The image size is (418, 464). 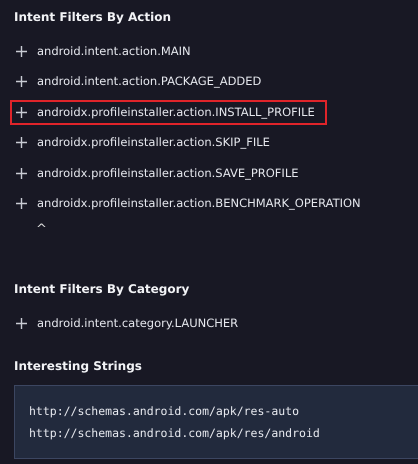 What do you see at coordinates (78, 366) in the screenshot?
I see `section-heading: Interesting Strings` at bounding box center [78, 366].